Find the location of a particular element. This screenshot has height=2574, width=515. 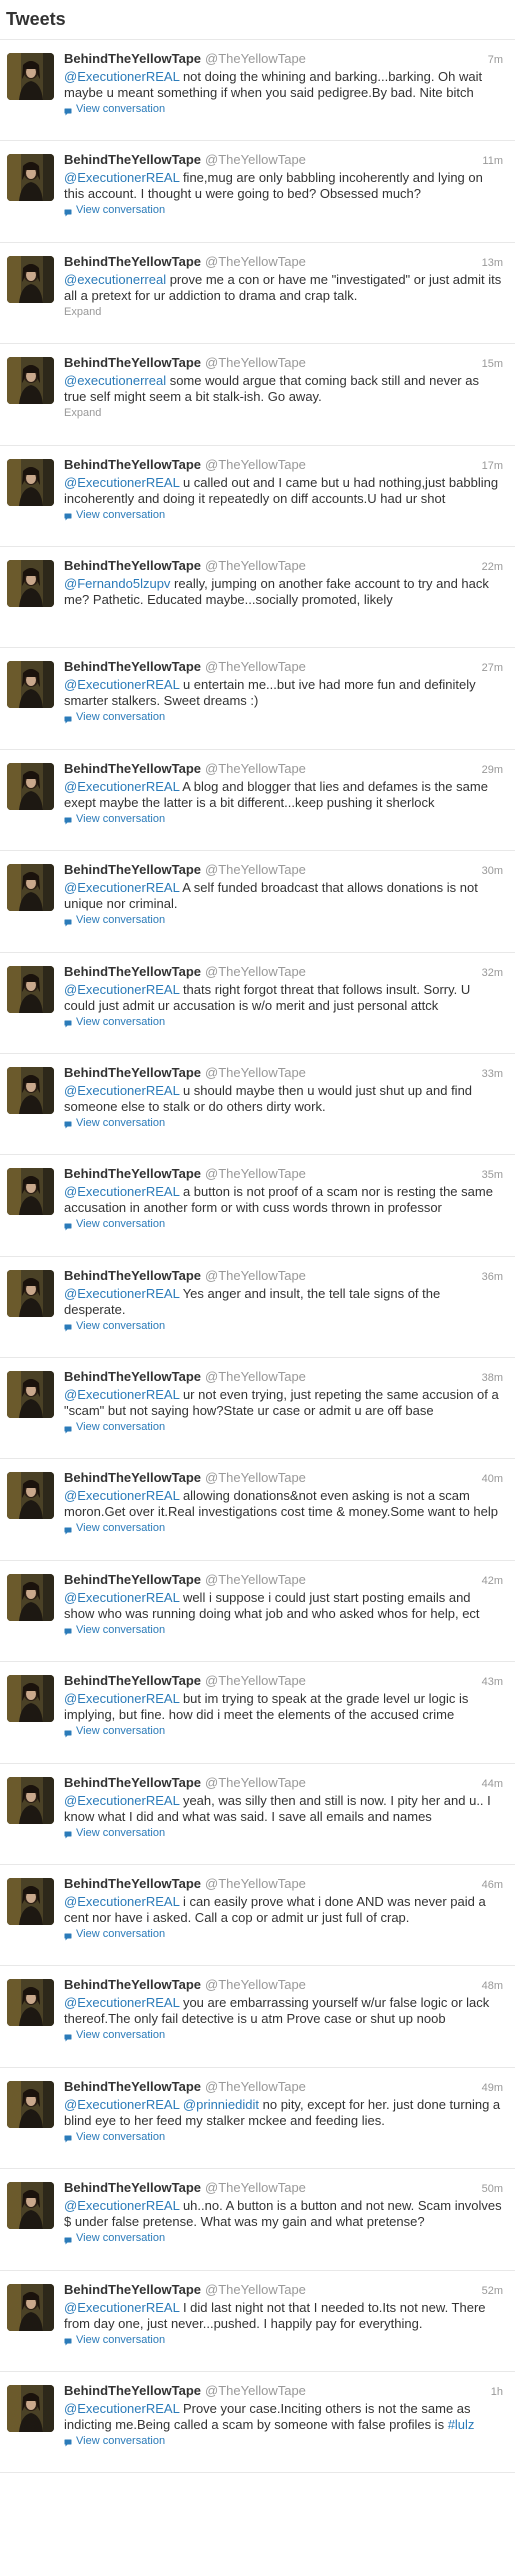

tweet-timestamp: 1h is located at coordinates (497, 2392).